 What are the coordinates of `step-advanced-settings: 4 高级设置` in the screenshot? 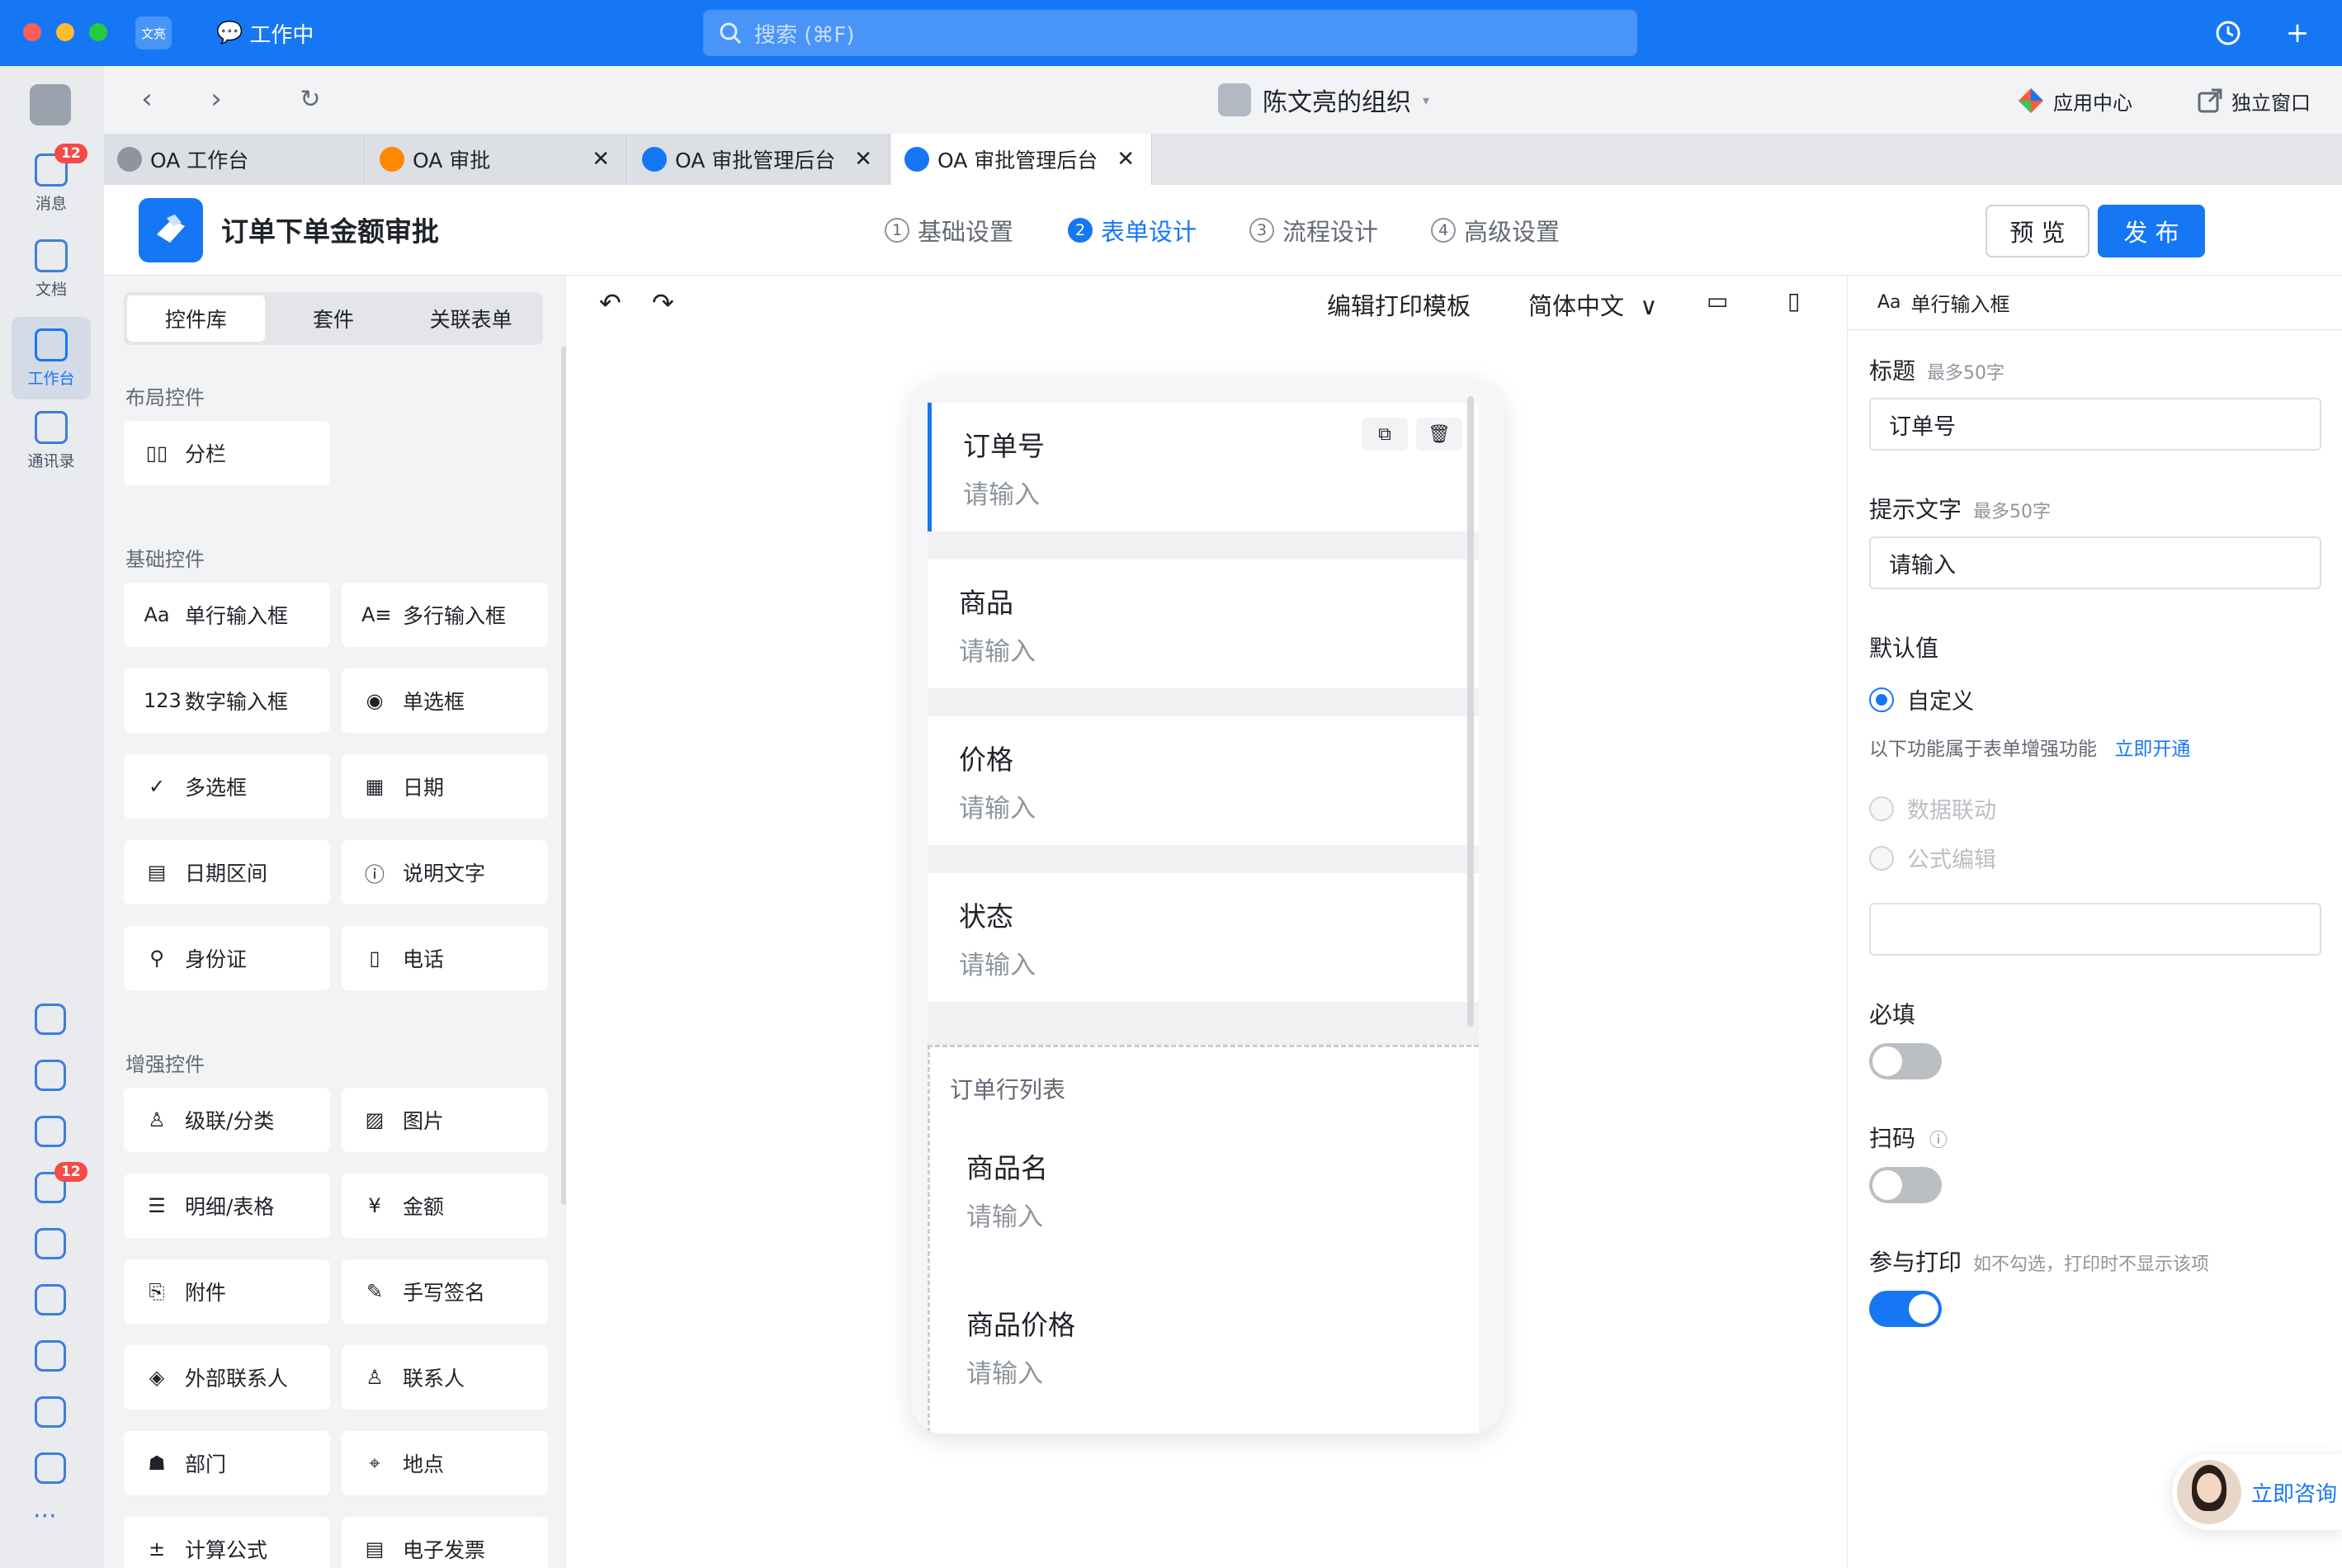 It's located at (1495, 231).